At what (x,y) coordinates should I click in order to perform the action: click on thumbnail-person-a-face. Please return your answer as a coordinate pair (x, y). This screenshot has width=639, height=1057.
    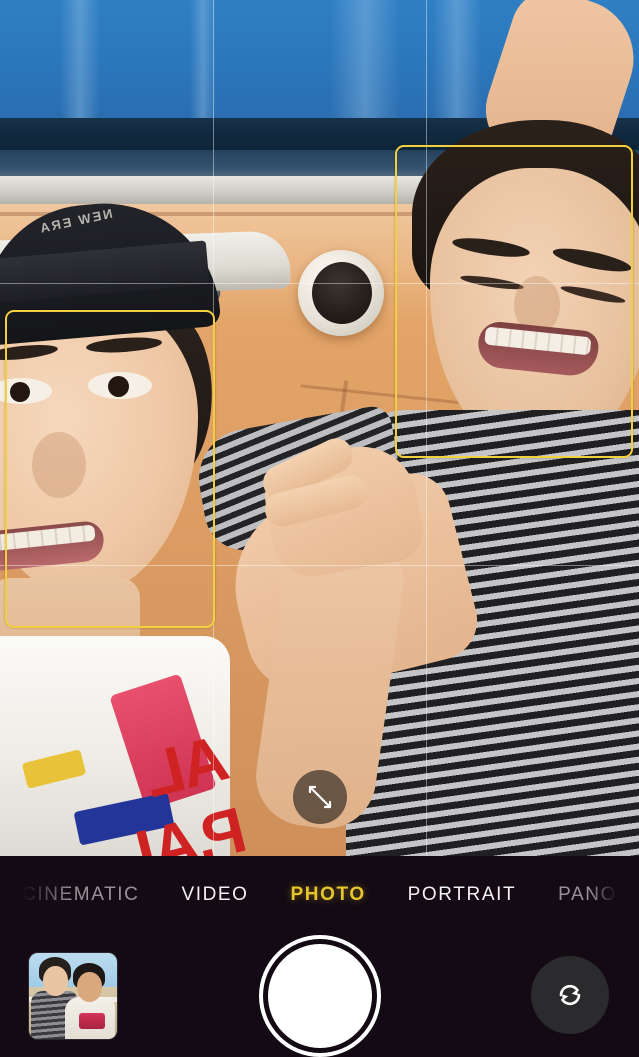
    Looking at the image, I should click on (55, 981).